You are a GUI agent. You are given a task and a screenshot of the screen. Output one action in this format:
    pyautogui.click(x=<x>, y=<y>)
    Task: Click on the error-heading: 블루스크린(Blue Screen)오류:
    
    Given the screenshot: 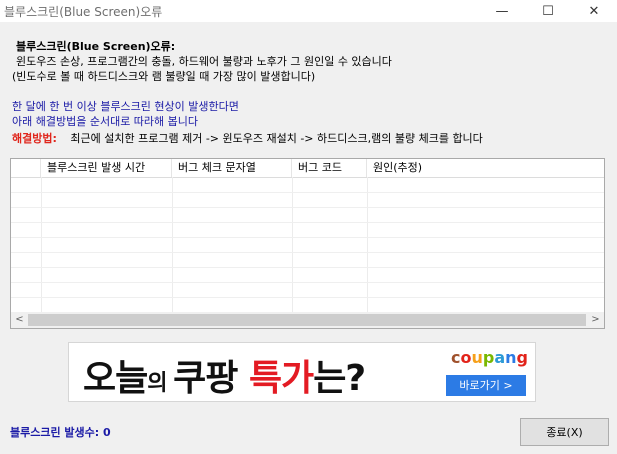 What is the action you would take?
    pyautogui.click(x=96, y=46)
    